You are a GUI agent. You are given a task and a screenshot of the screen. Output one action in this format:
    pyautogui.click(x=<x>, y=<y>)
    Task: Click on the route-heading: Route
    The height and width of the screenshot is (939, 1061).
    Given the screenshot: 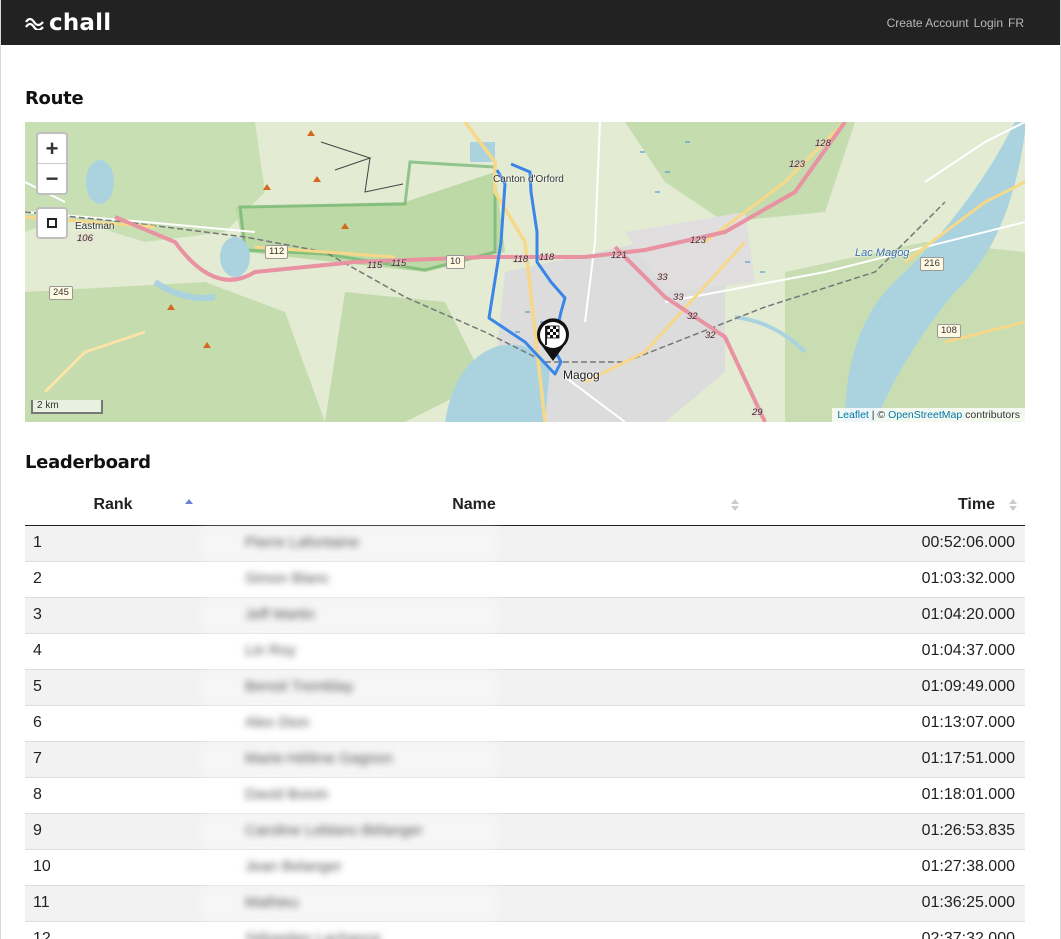 What is the action you would take?
    pyautogui.click(x=54, y=98)
    